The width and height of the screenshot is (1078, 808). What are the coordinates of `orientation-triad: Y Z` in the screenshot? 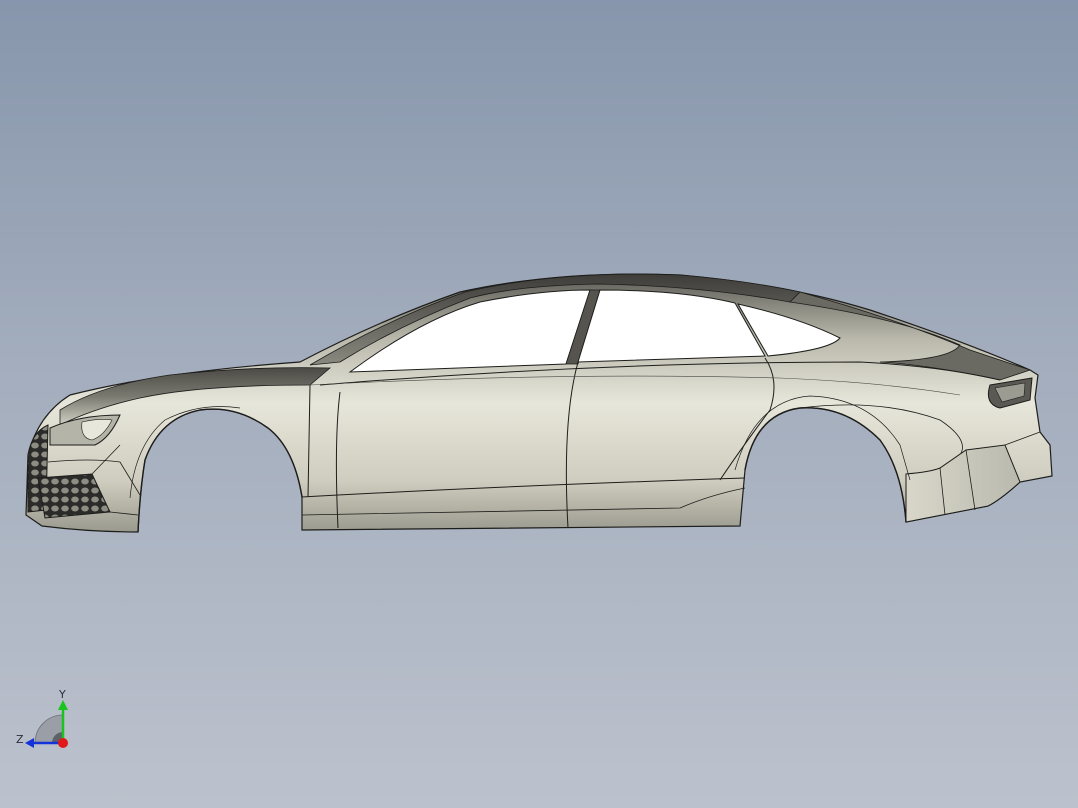 It's located at (45, 721).